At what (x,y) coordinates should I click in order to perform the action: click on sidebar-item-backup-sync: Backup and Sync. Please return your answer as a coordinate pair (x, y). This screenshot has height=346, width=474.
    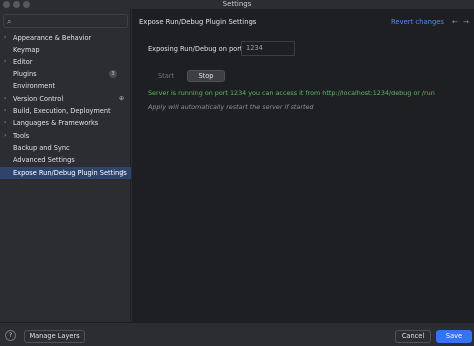
    Looking at the image, I should click on (65, 148).